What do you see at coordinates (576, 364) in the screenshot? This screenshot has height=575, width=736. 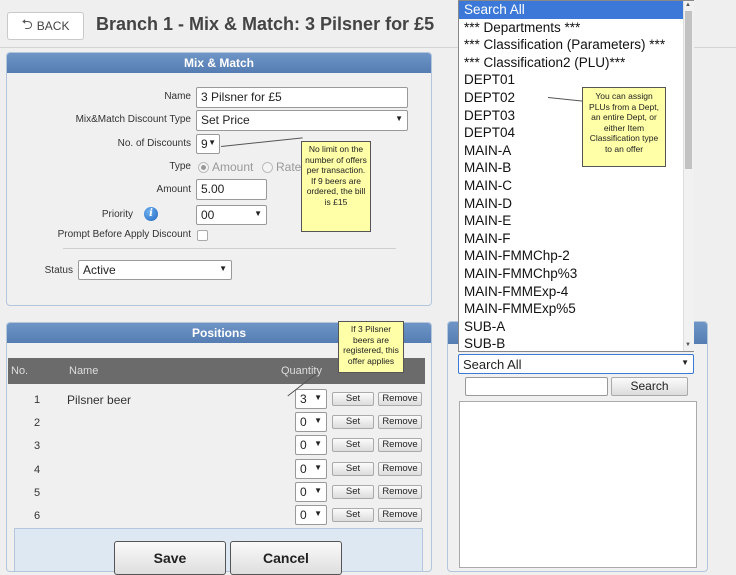 I see `search-category-select: Search All ▼` at bounding box center [576, 364].